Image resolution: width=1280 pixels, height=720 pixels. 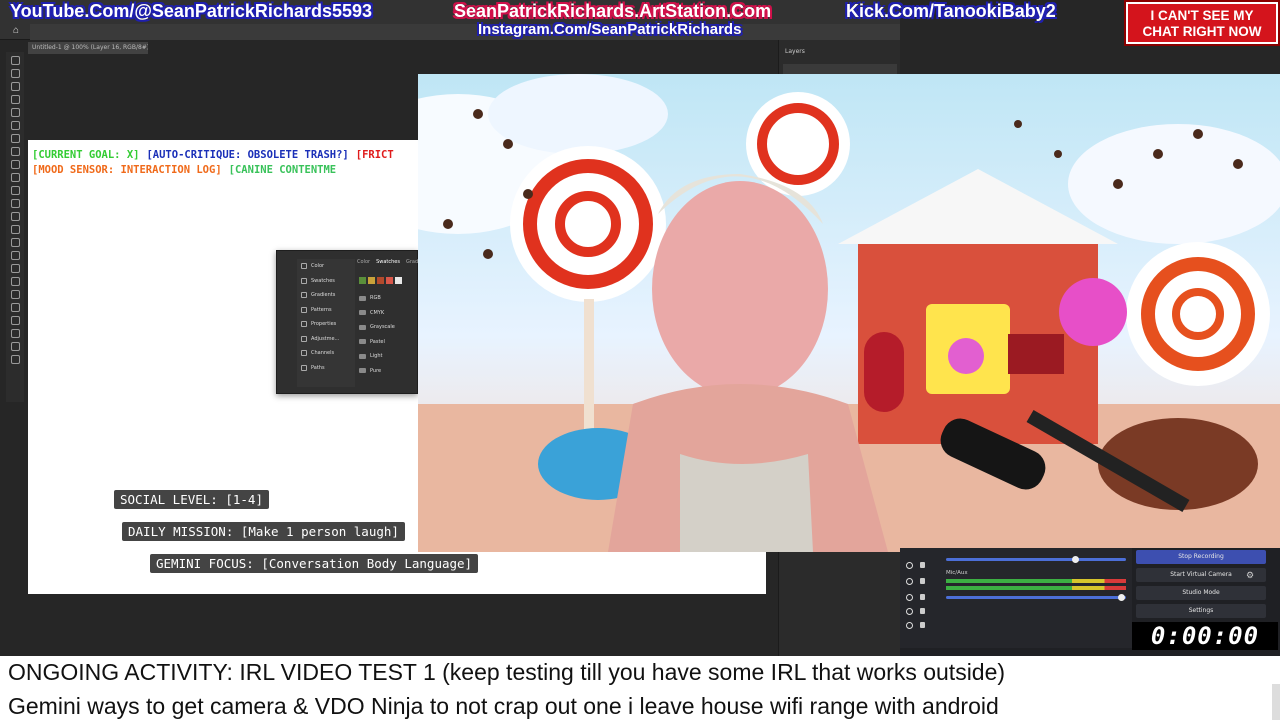 What do you see at coordinates (326, 310) in the screenshot?
I see `panel-sidebar-item: Patterns` at bounding box center [326, 310].